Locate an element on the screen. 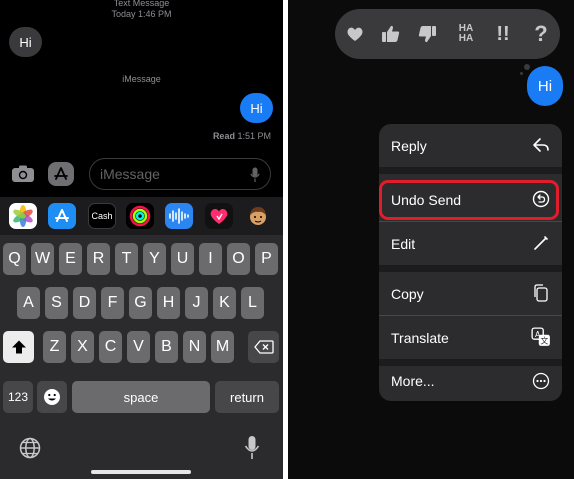 The height and width of the screenshot is (479, 574). photos-icon is located at coordinates (23, 216).